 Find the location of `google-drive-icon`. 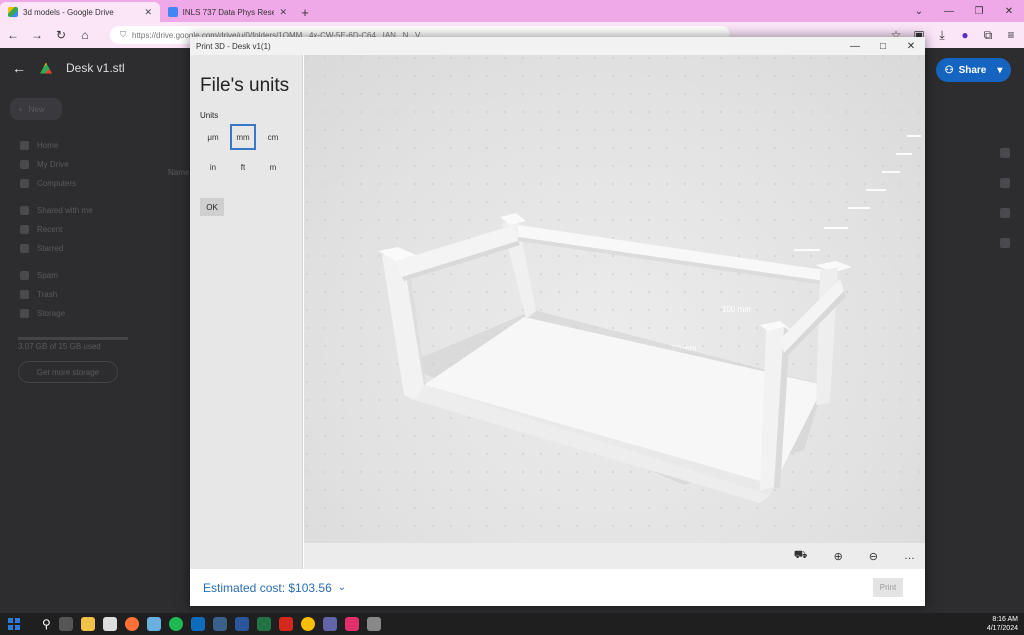

google-drive-icon is located at coordinates (13, 12).